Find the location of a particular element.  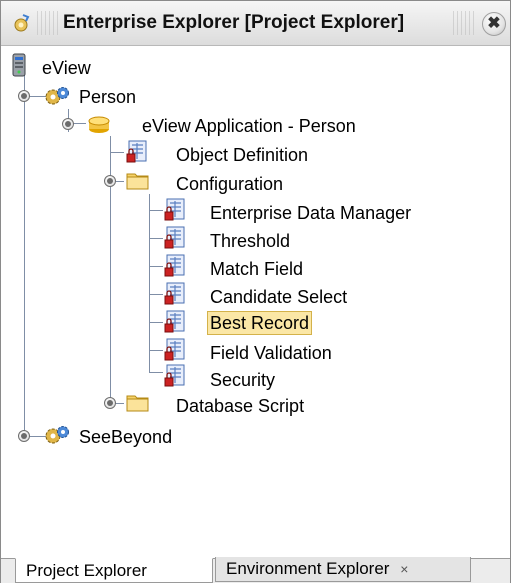

tree-node-security: Security is located at coordinates (242, 380).